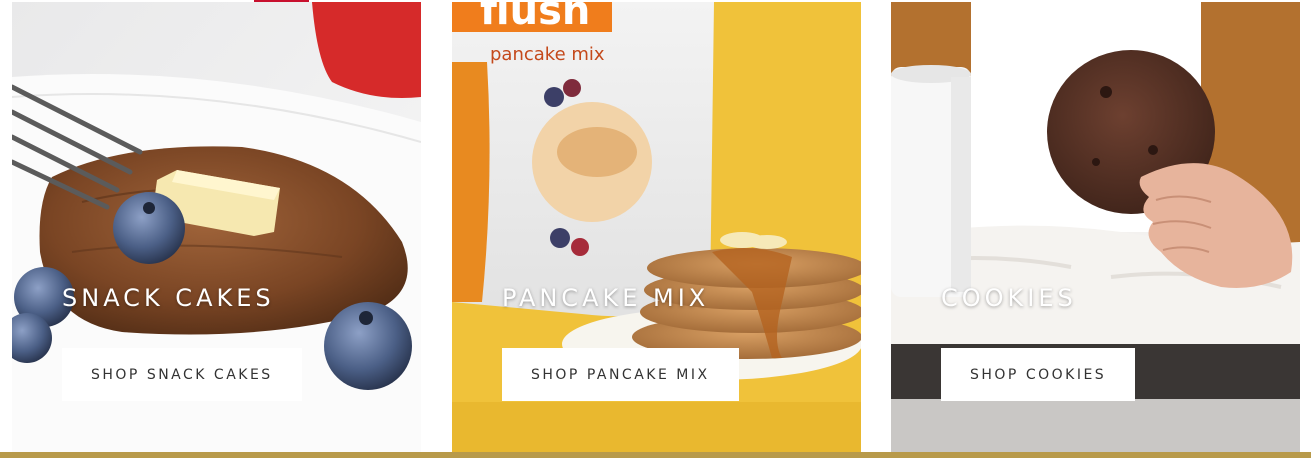  I want to click on category-title: PANCAKE MIX, so click(606, 298).